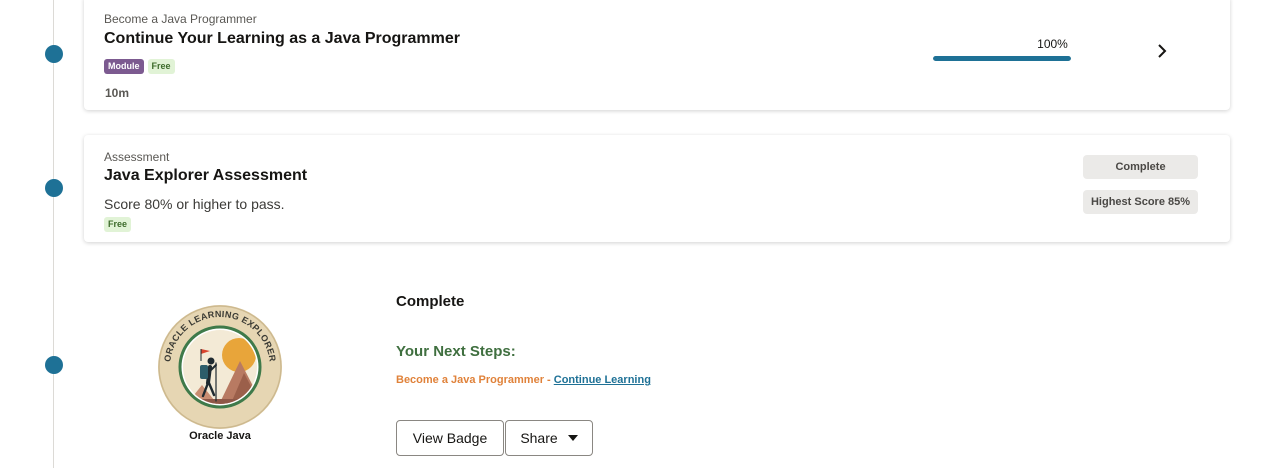 This screenshot has height=468, width=1276. I want to click on progress-bar, so click(1002, 58).